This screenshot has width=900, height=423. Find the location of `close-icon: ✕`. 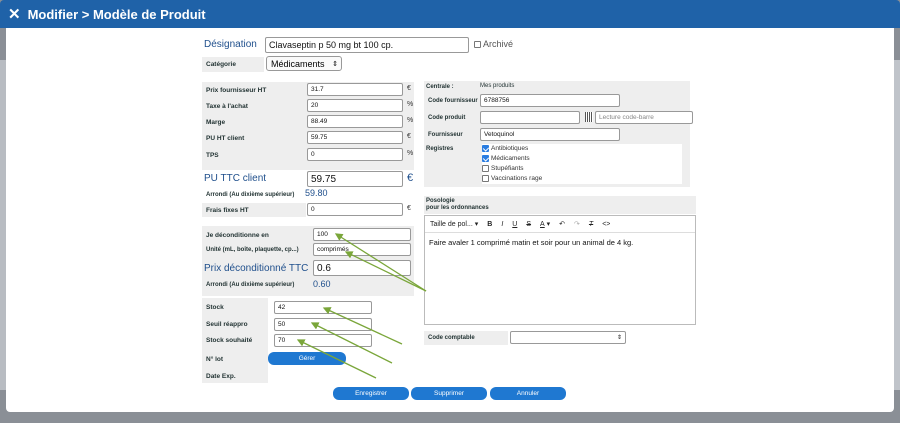

close-icon: ✕ is located at coordinates (14, 14).